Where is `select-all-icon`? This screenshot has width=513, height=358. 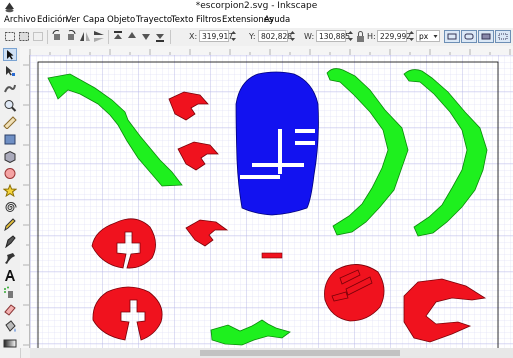
select-all-icon is located at coordinates (10, 36).